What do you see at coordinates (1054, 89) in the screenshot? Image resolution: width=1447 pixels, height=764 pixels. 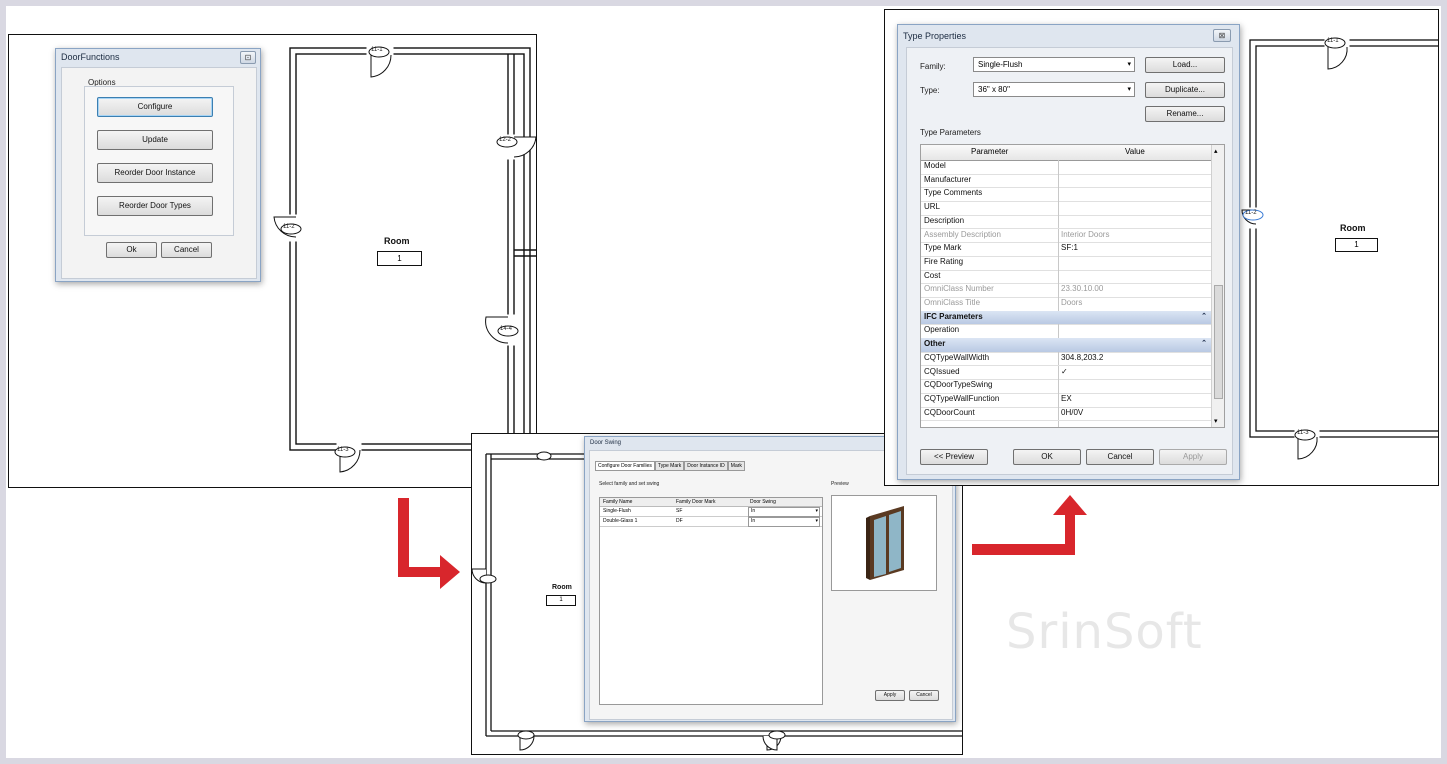 I see `type-select: 36" x 80" ▾` at bounding box center [1054, 89].